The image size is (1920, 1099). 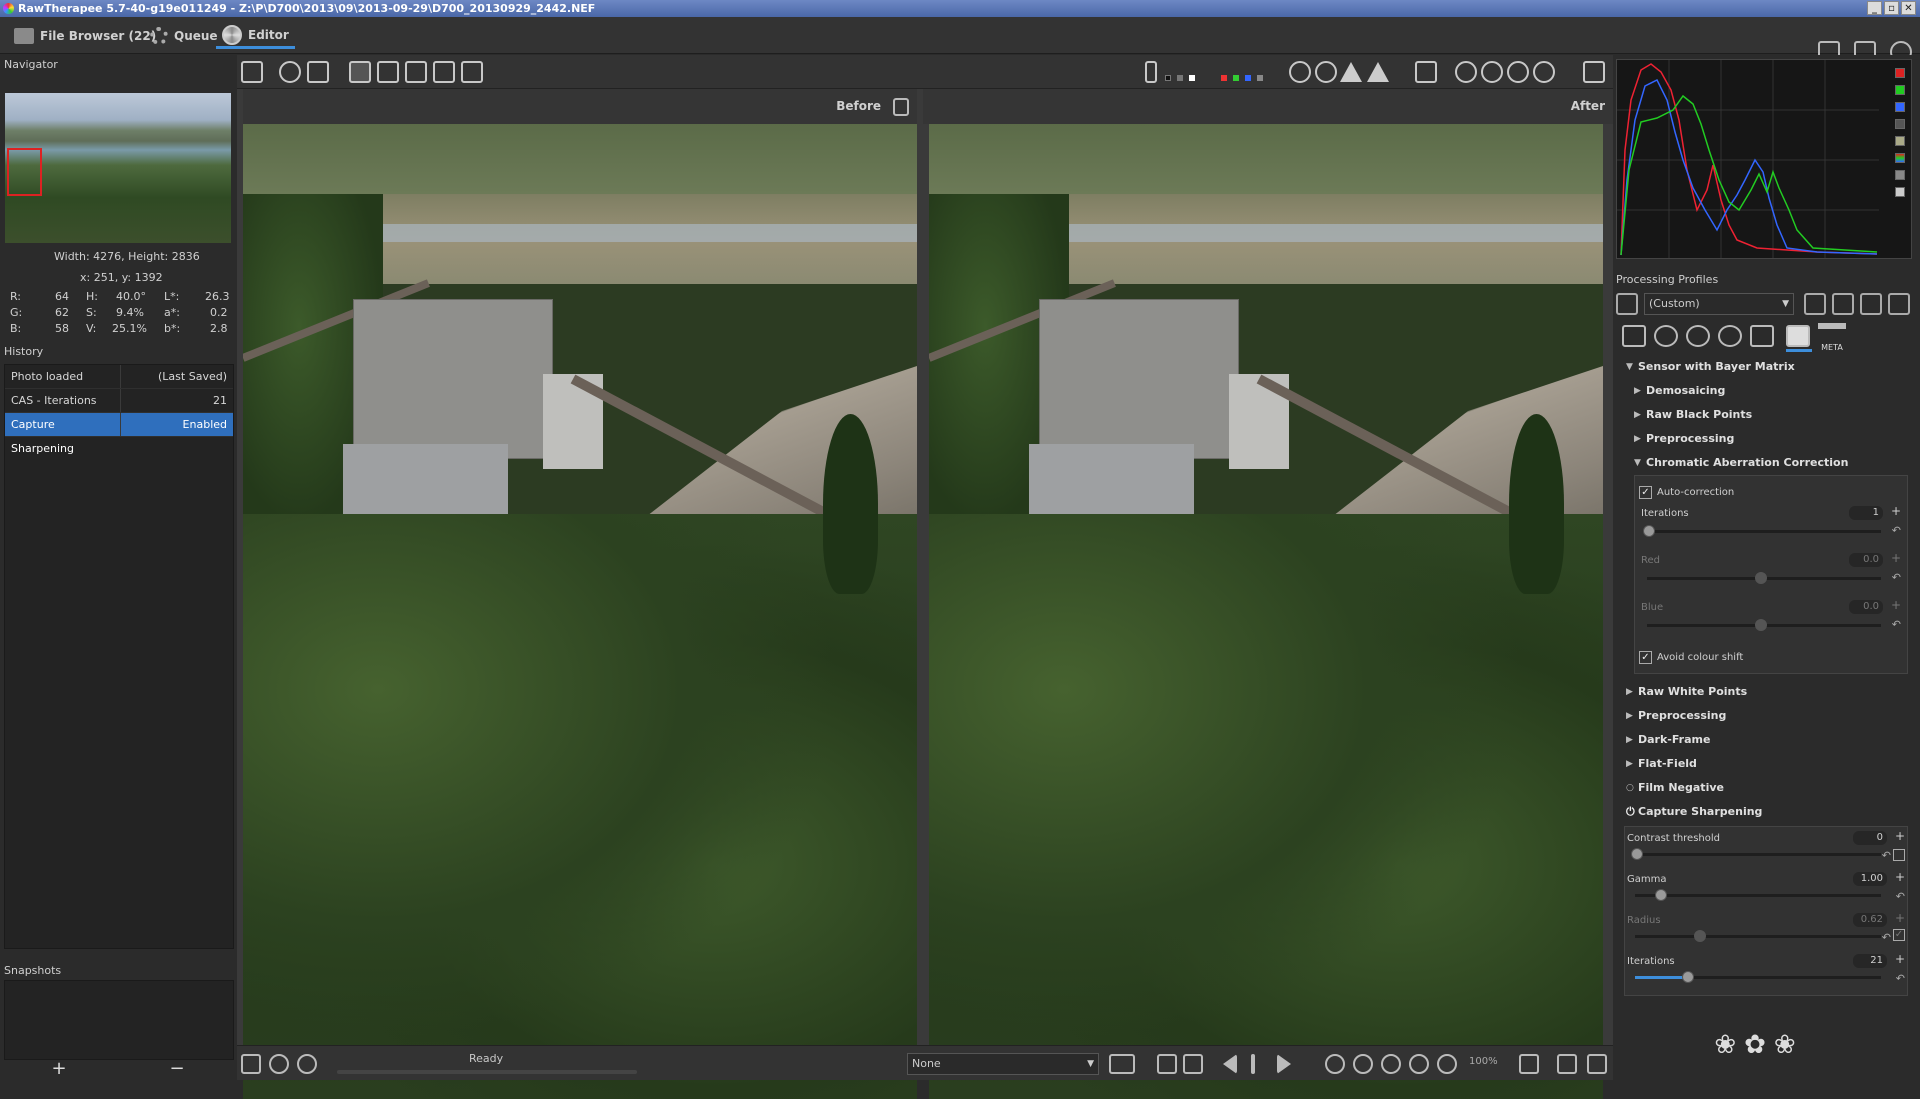 What do you see at coordinates (1326, 72) in the screenshot?
I see `shadow-clip-icon` at bounding box center [1326, 72].